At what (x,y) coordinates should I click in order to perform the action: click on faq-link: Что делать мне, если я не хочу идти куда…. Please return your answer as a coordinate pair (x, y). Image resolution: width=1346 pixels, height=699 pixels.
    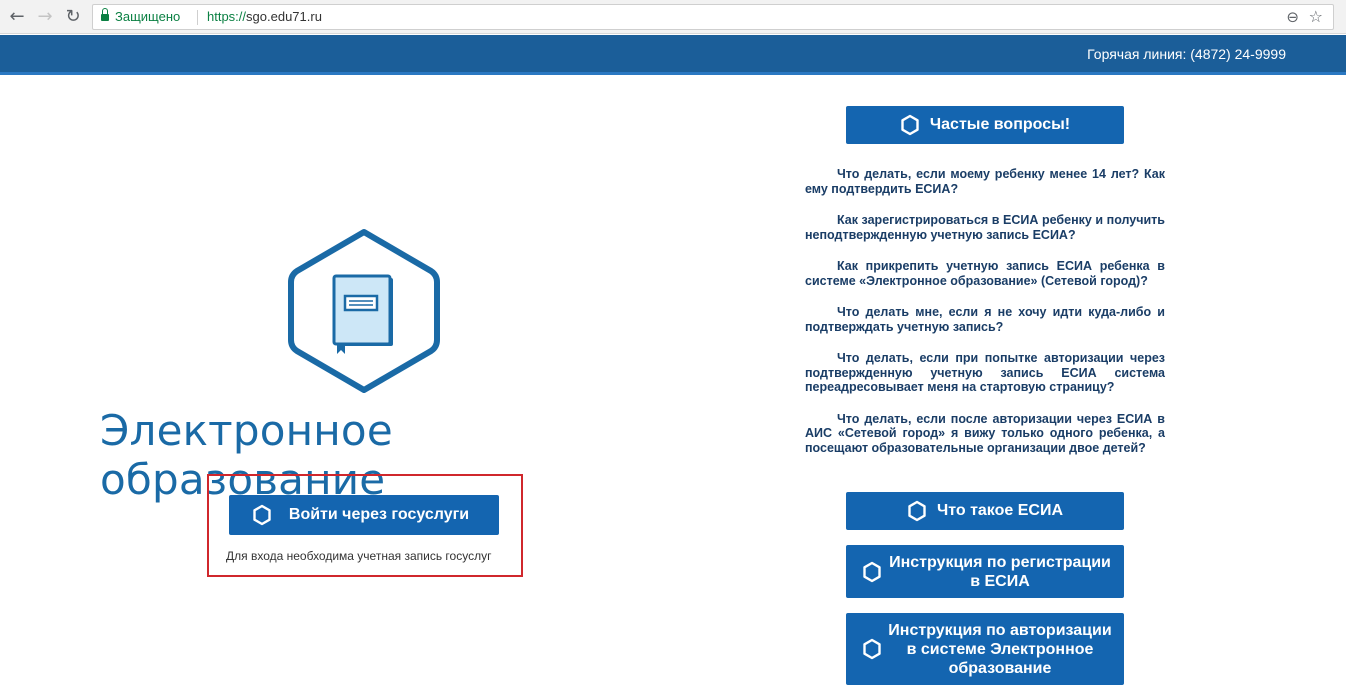
    Looking at the image, I should click on (985, 319).